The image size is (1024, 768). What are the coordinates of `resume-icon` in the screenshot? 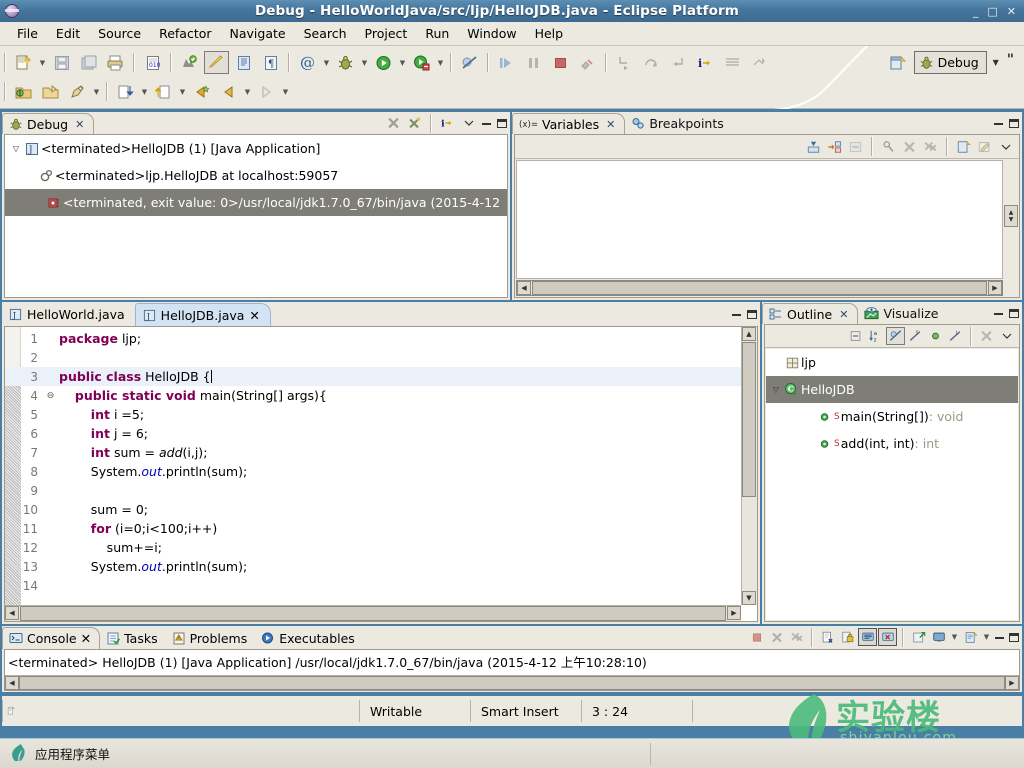 It's located at (506, 62).